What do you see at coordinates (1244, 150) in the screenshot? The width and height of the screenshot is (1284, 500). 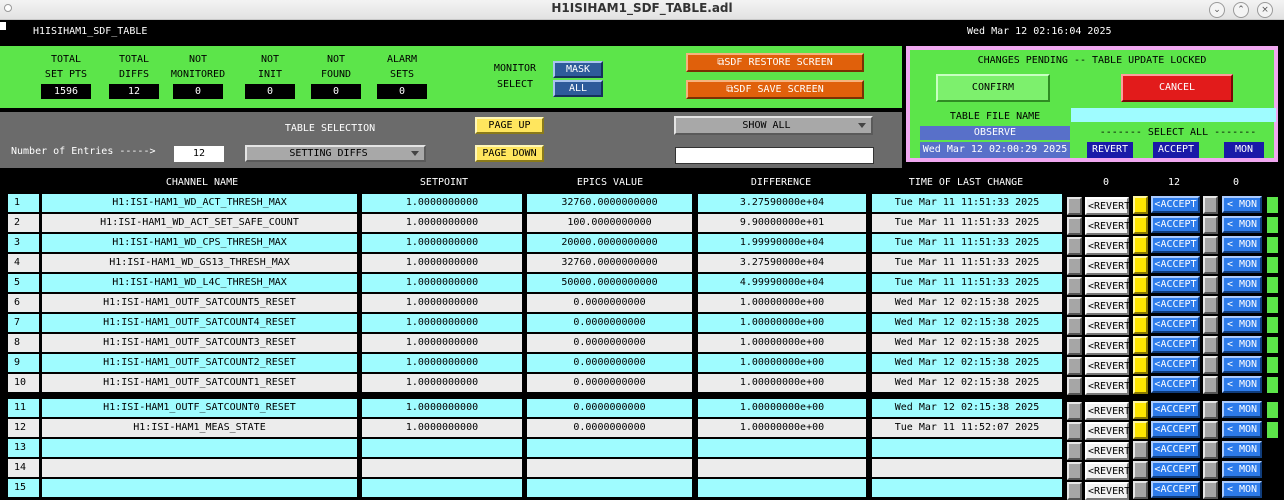 I see `mon-all-button: MON` at bounding box center [1244, 150].